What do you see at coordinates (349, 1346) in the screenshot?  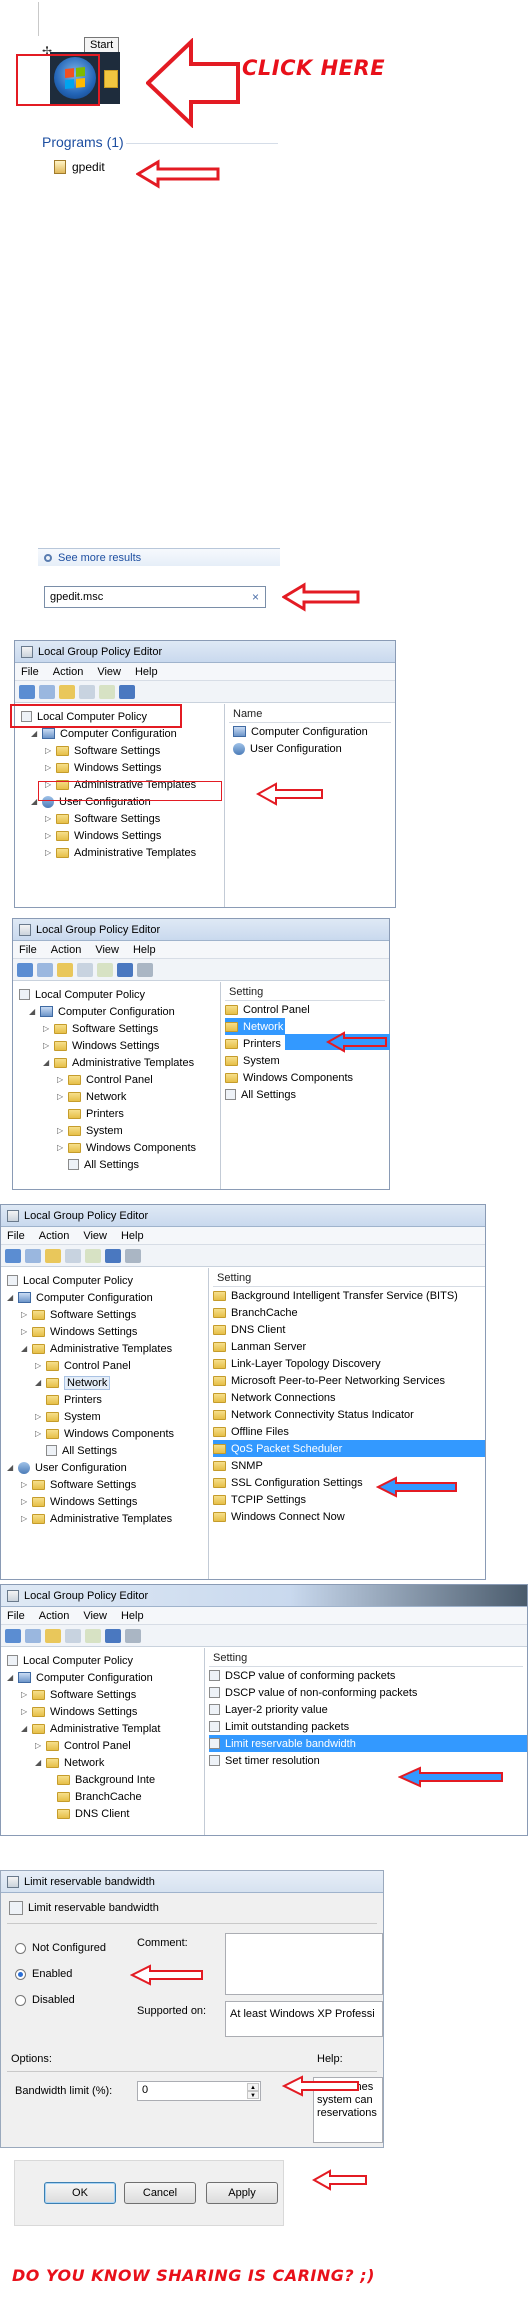 I see `list-item: Lanman Server` at bounding box center [349, 1346].